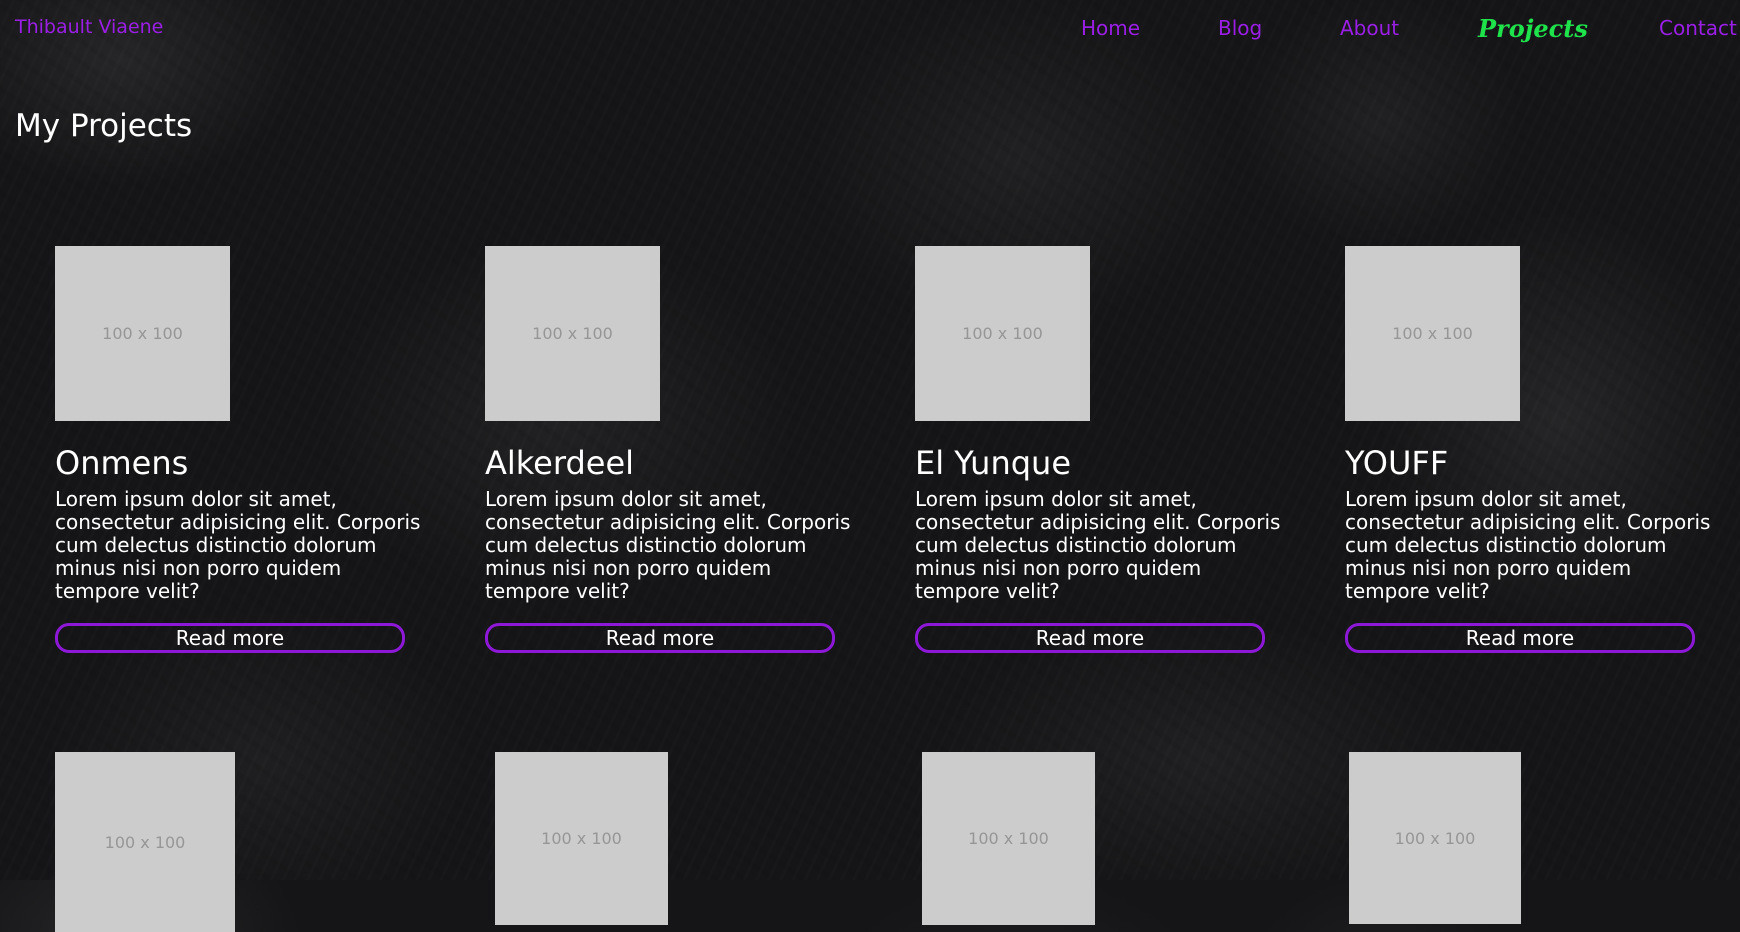  Describe the element at coordinates (1397, 463) in the screenshot. I see `project-title: YOUFF` at that location.